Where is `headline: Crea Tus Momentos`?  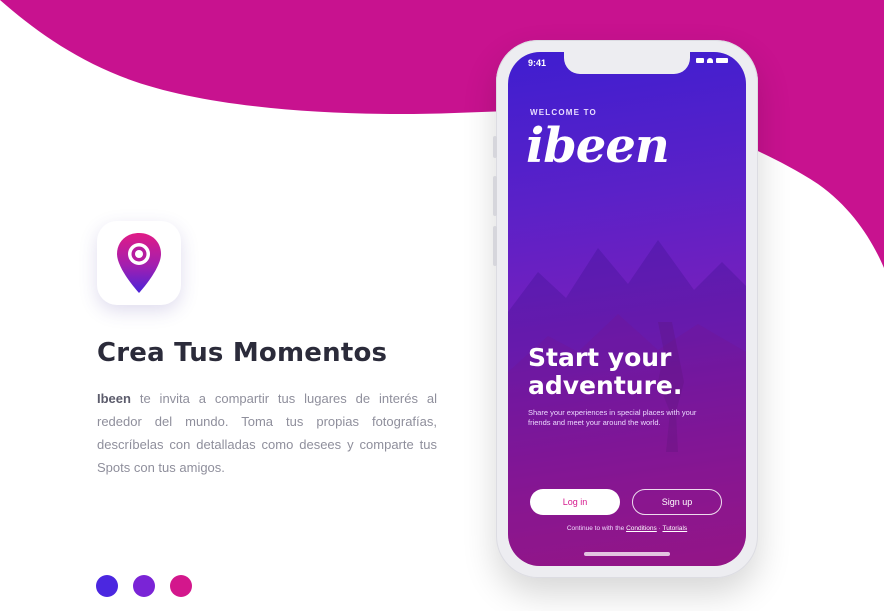
headline: Crea Tus Momentos is located at coordinates (242, 353).